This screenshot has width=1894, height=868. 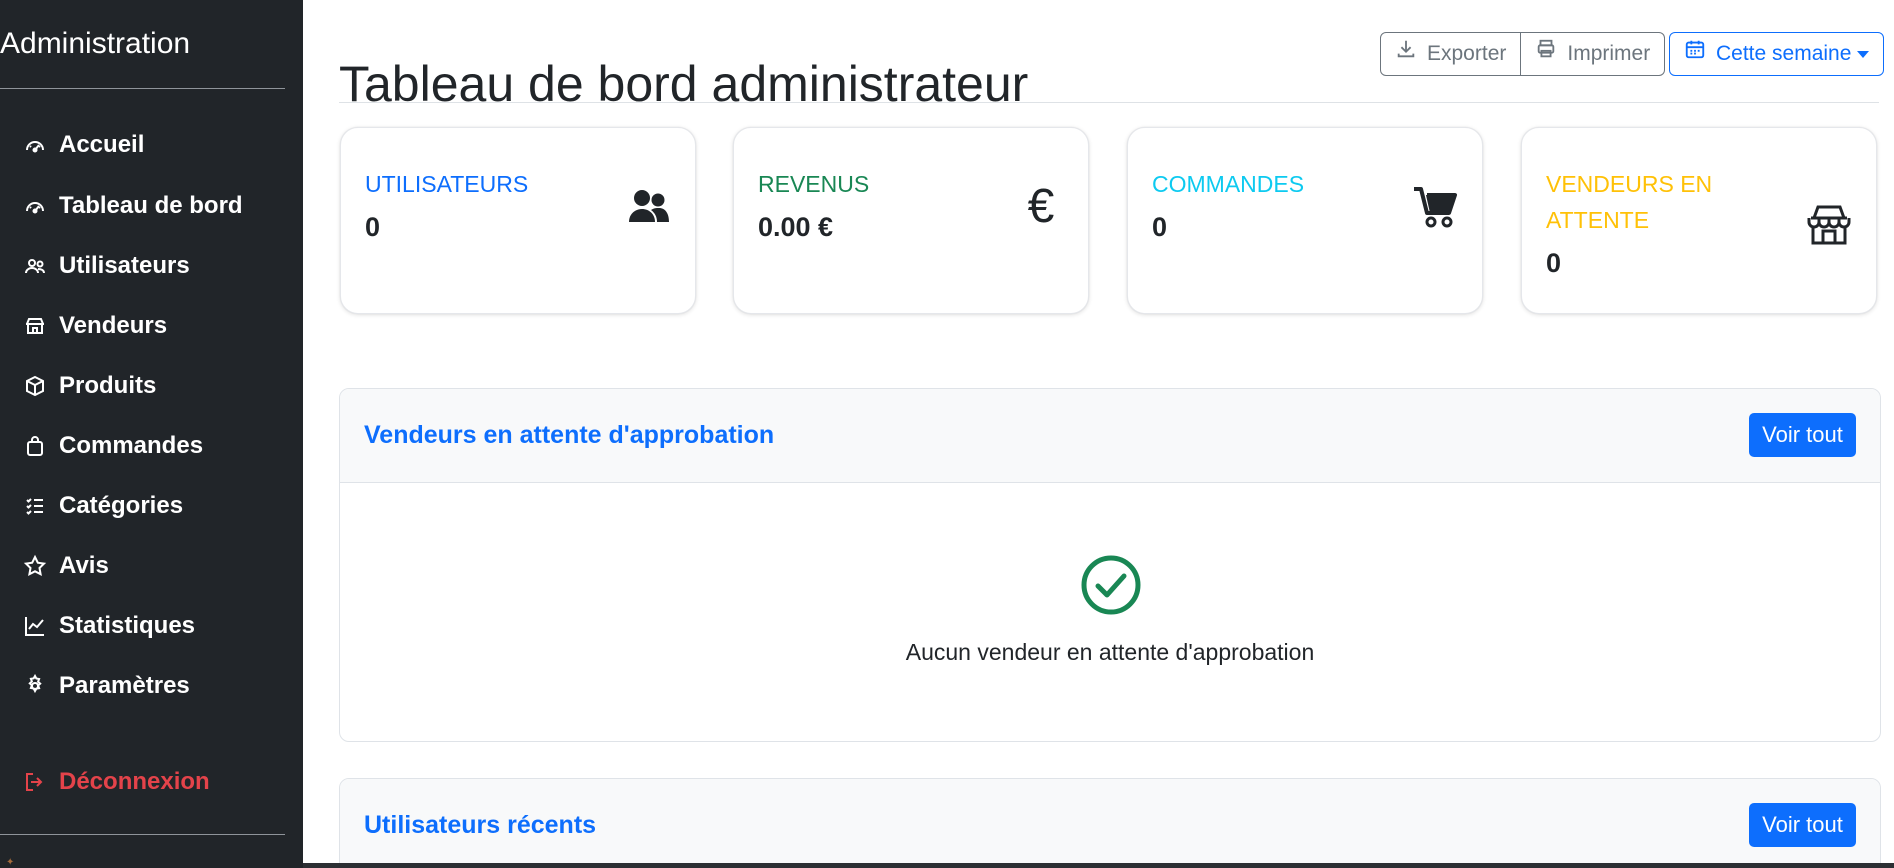 I want to click on print-button: Imprimer, so click(x=1593, y=54).